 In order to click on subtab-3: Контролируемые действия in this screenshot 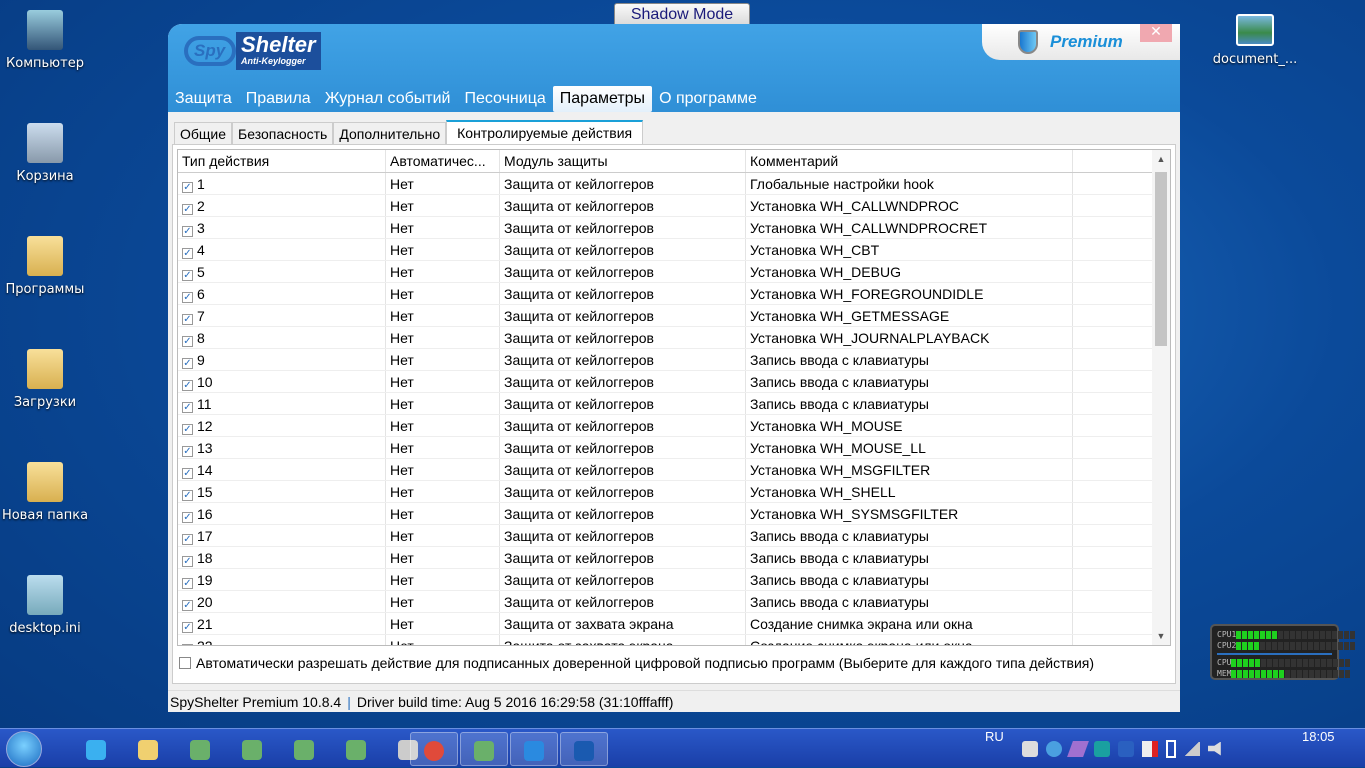, I will do `click(545, 132)`.